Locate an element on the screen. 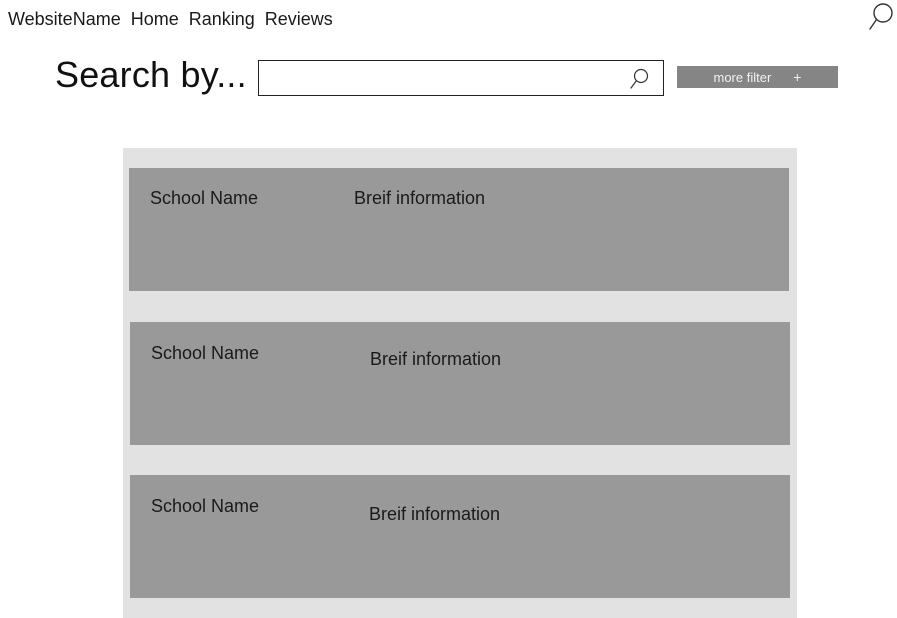 The image size is (897, 618). top-nav: WebsiteName Home Ranking Reviews is located at coordinates (170, 19).